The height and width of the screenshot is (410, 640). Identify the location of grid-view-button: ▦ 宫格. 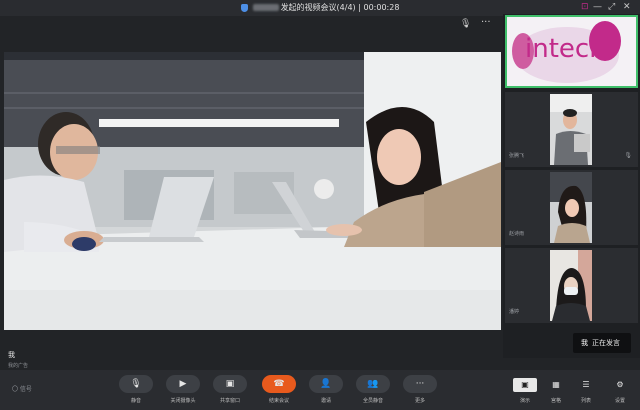
(556, 392).